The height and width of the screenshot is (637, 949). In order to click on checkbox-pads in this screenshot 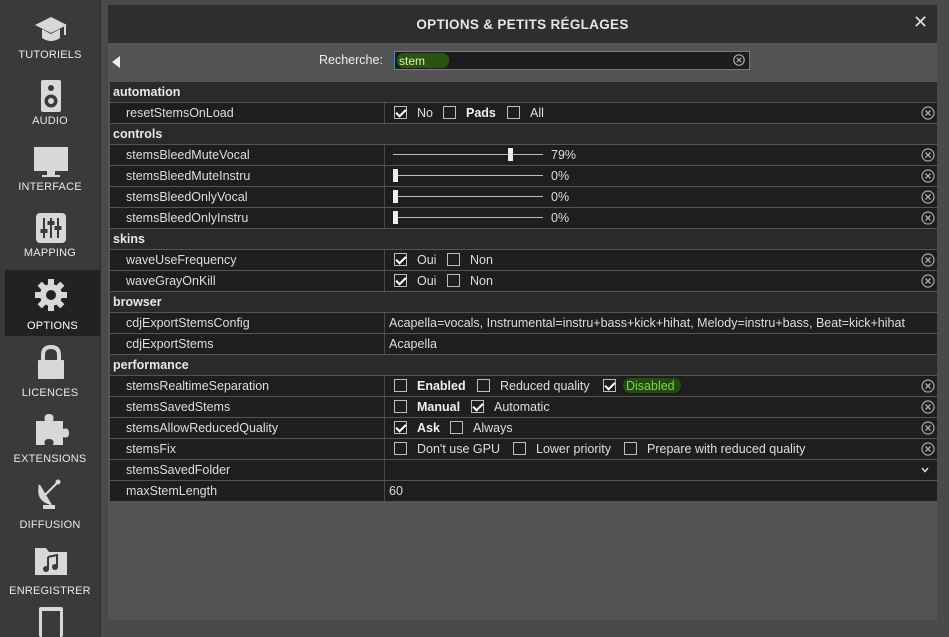, I will do `click(449, 112)`.